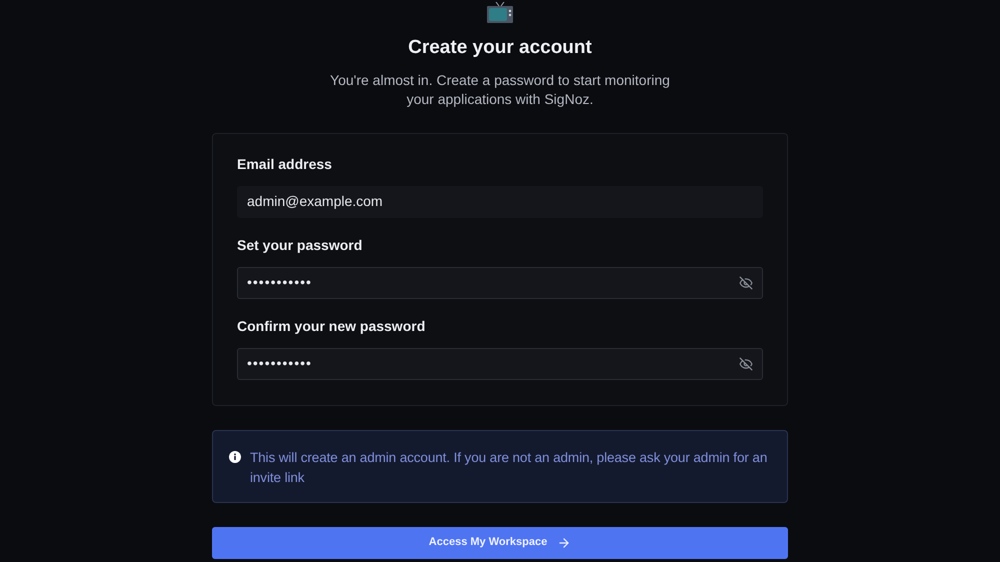  Describe the element at coordinates (509, 467) in the screenshot. I see `notice-text: This will create an admin account. If you are not an admin, please ask your admin for an invite link` at that location.